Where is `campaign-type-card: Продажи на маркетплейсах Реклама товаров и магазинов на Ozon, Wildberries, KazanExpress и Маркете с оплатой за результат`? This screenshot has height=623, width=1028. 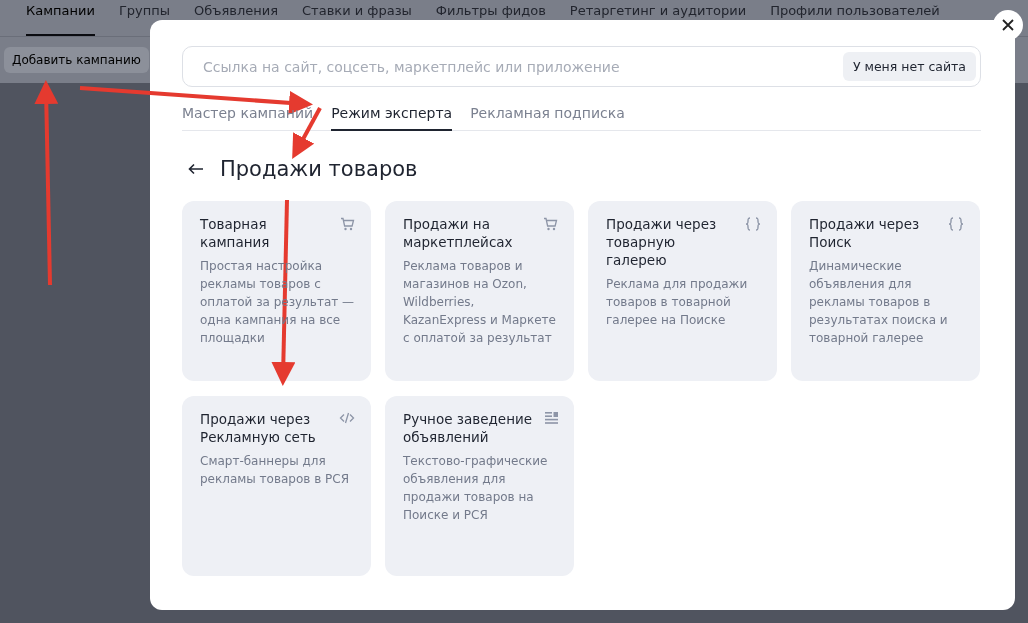
campaign-type-card: Продажи на маркетплейсах Реклама товаров и магазинов на Ozon, Wildberries, KazanExpress и Маркете с оплатой за результат is located at coordinates (479, 291).